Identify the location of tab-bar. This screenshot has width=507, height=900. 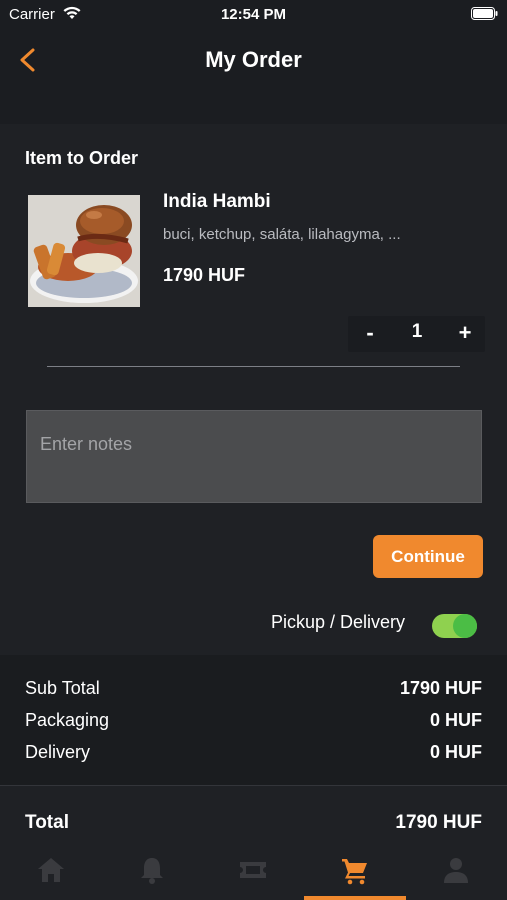
(253, 872).